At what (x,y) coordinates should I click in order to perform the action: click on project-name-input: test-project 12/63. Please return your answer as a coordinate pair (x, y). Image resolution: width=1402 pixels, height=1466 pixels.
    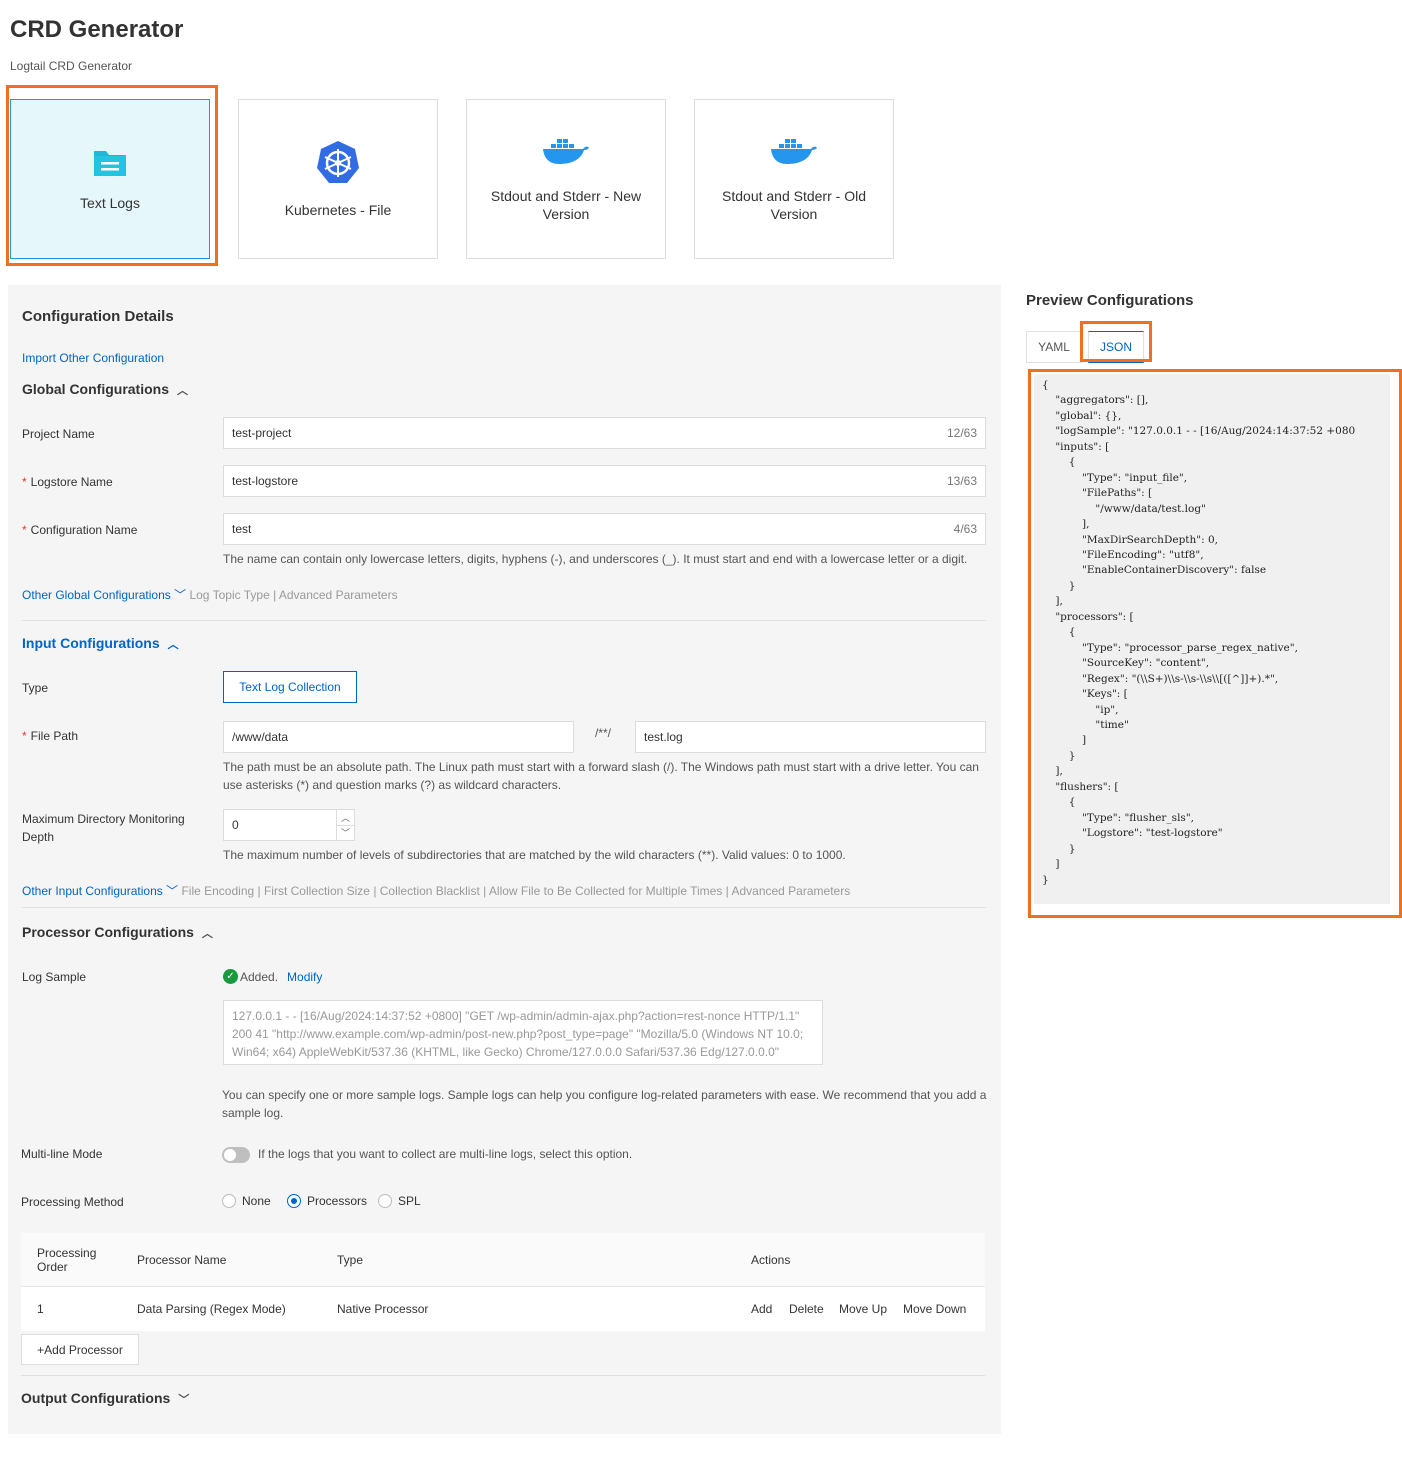
    Looking at the image, I should click on (604, 433).